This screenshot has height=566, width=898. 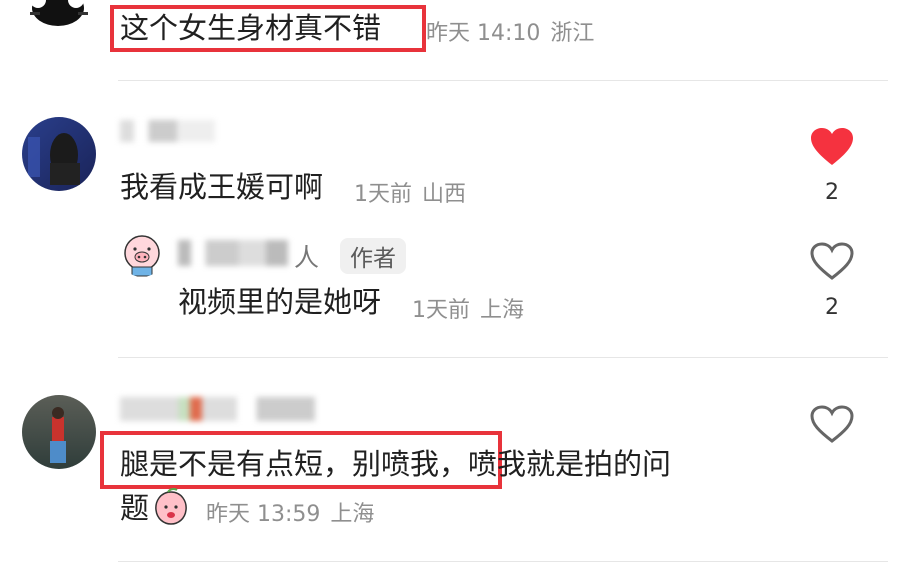 What do you see at coordinates (383, 194) in the screenshot?
I see `comment-2-date: 1天前` at bounding box center [383, 194].